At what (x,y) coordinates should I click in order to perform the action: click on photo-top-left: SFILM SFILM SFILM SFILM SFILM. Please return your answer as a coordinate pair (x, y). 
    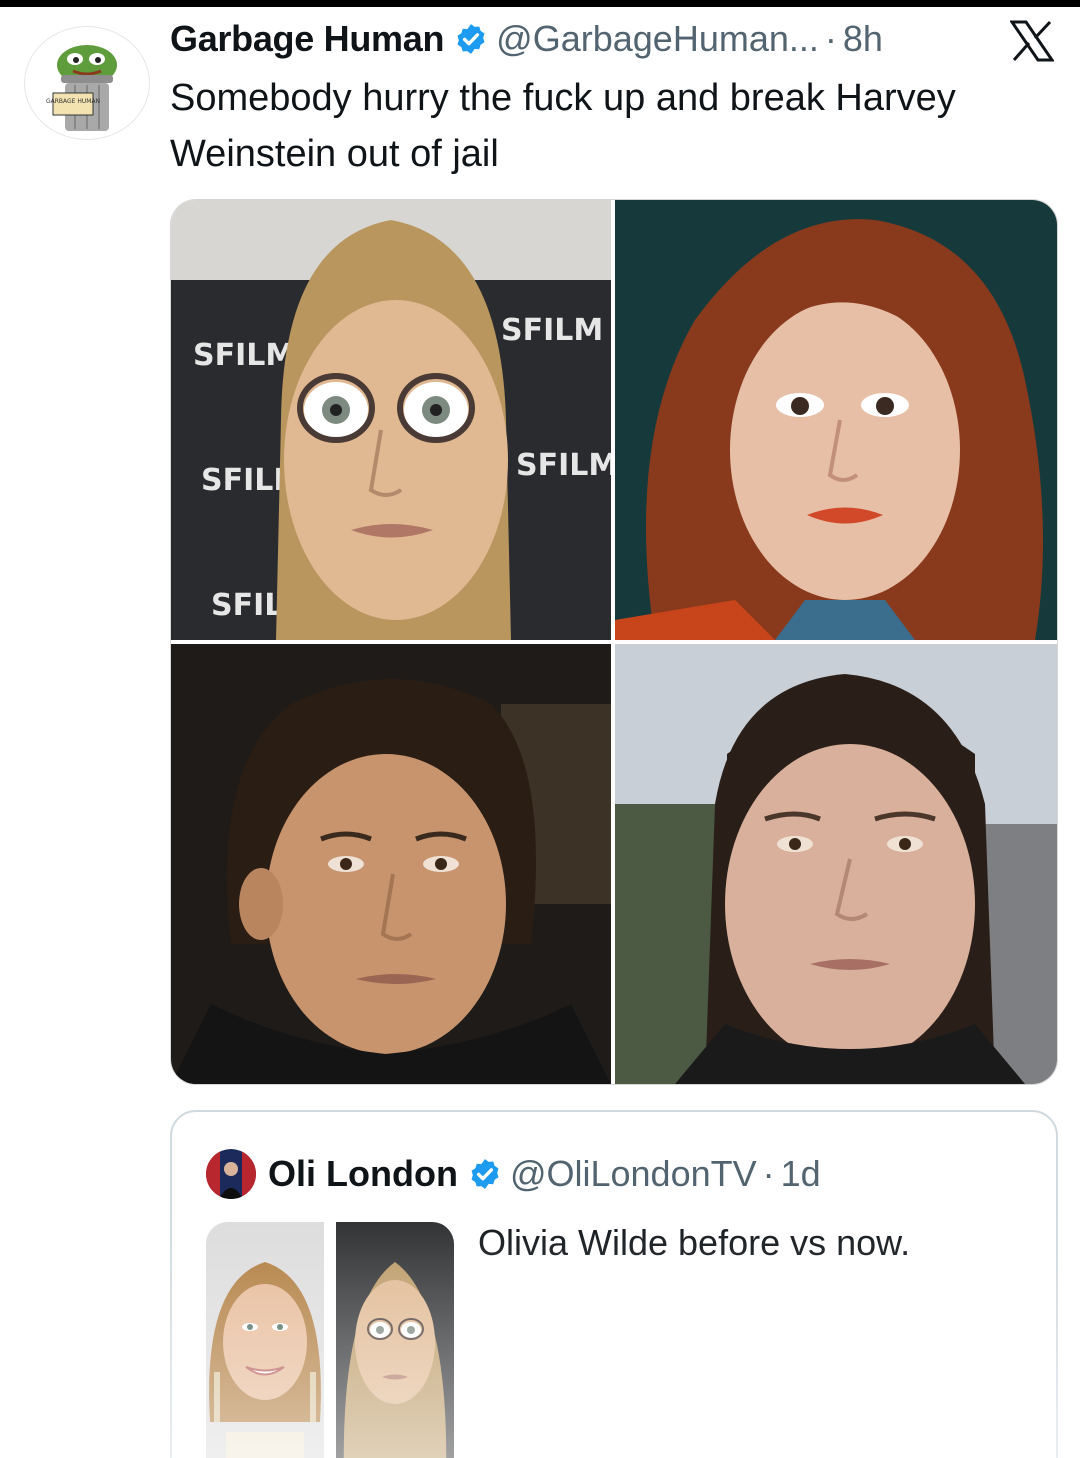
    Looking at the image, I should click on (391, 420).